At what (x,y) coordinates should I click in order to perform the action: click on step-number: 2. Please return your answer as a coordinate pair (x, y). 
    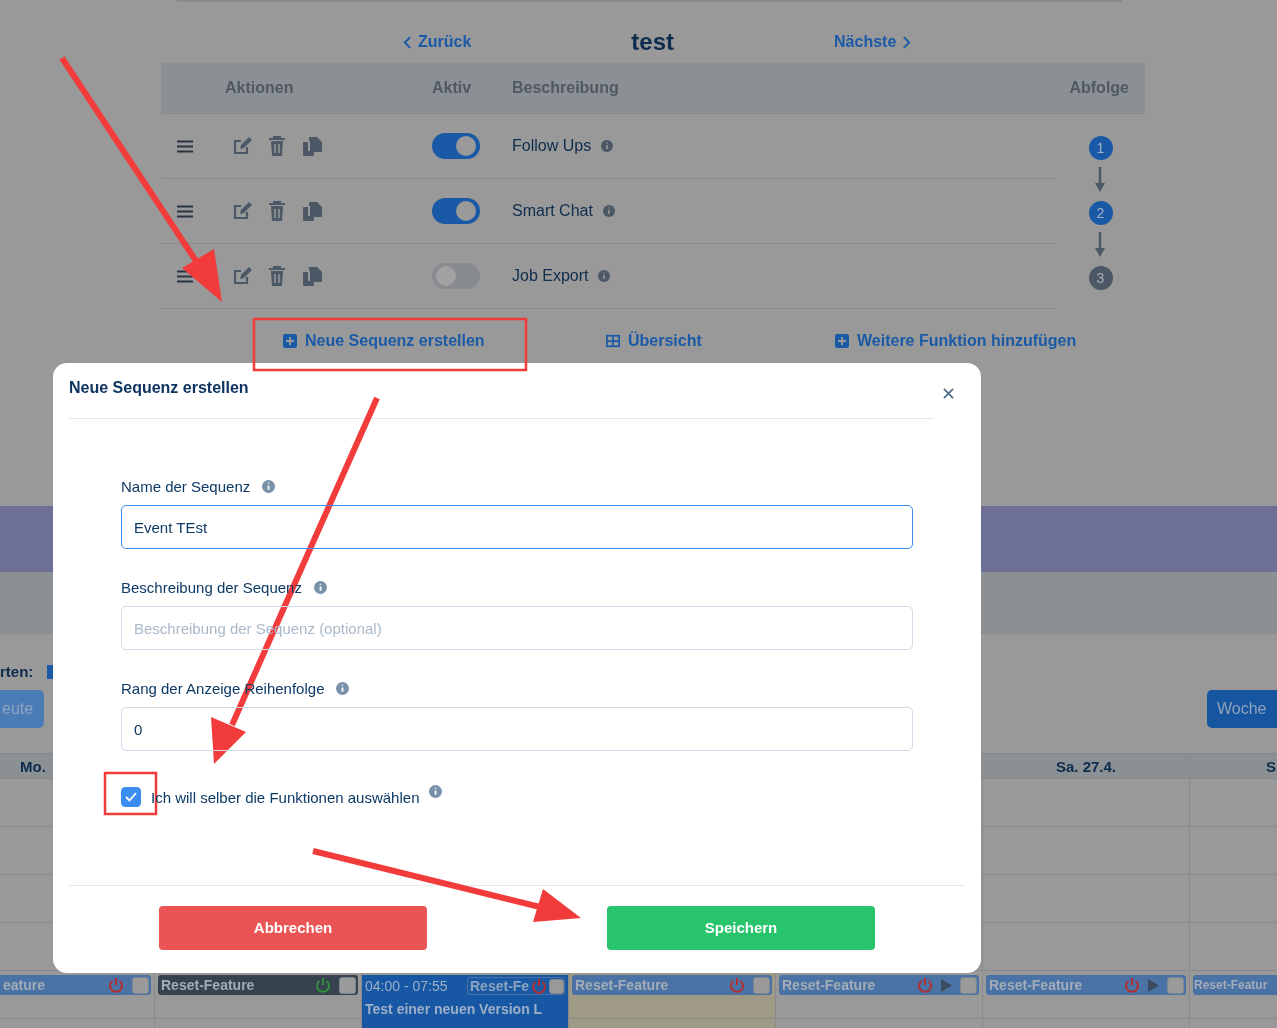
    Looking at the image, I should click on (1100, 213).